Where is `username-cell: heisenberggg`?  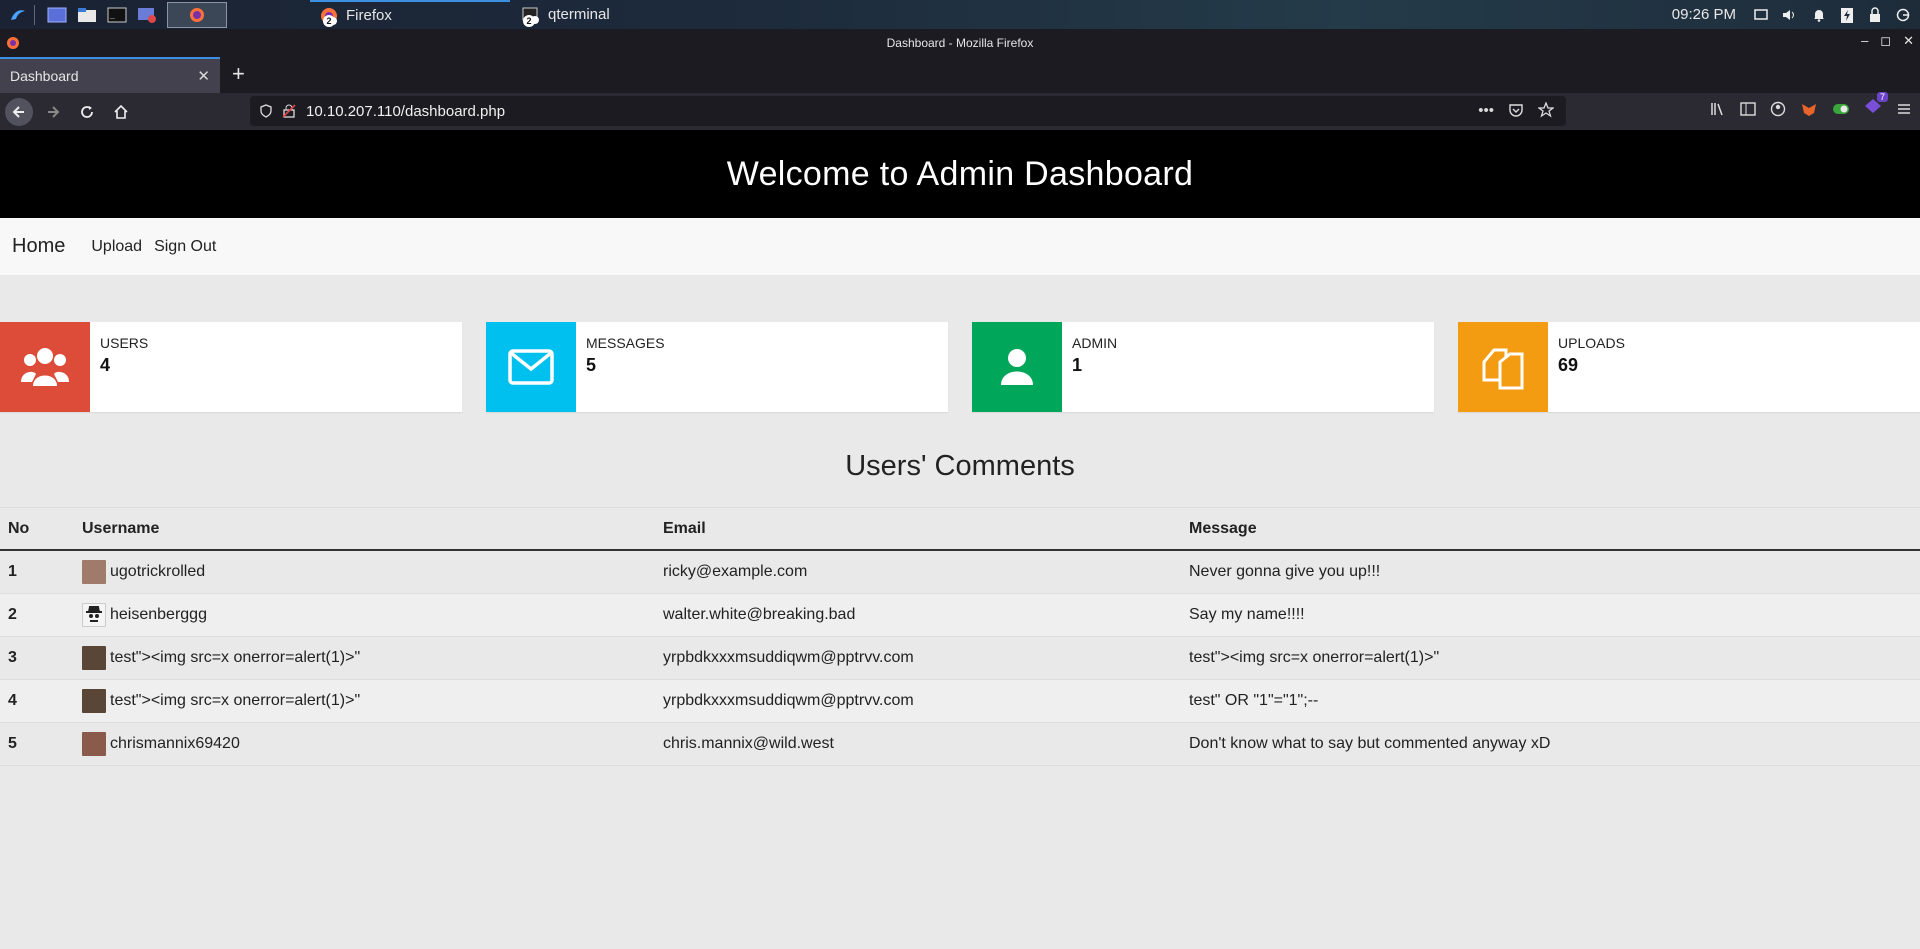
username-cell: heisenberggg is located at coordinates (372, 615).